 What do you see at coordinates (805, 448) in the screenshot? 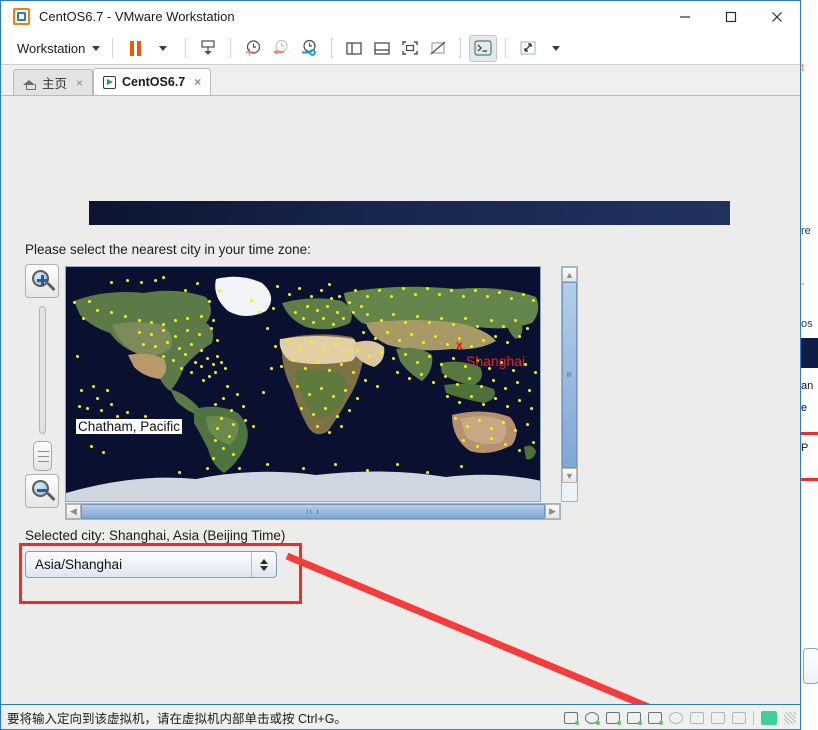
I see `bg-fragment: P` at bounding box center [805, 448].